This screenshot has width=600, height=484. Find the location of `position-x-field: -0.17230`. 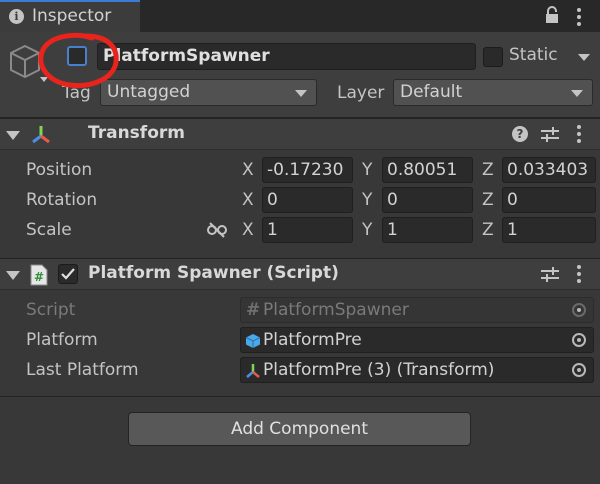

position-x-field: -0.17230 is located at coordinates (307, 170).